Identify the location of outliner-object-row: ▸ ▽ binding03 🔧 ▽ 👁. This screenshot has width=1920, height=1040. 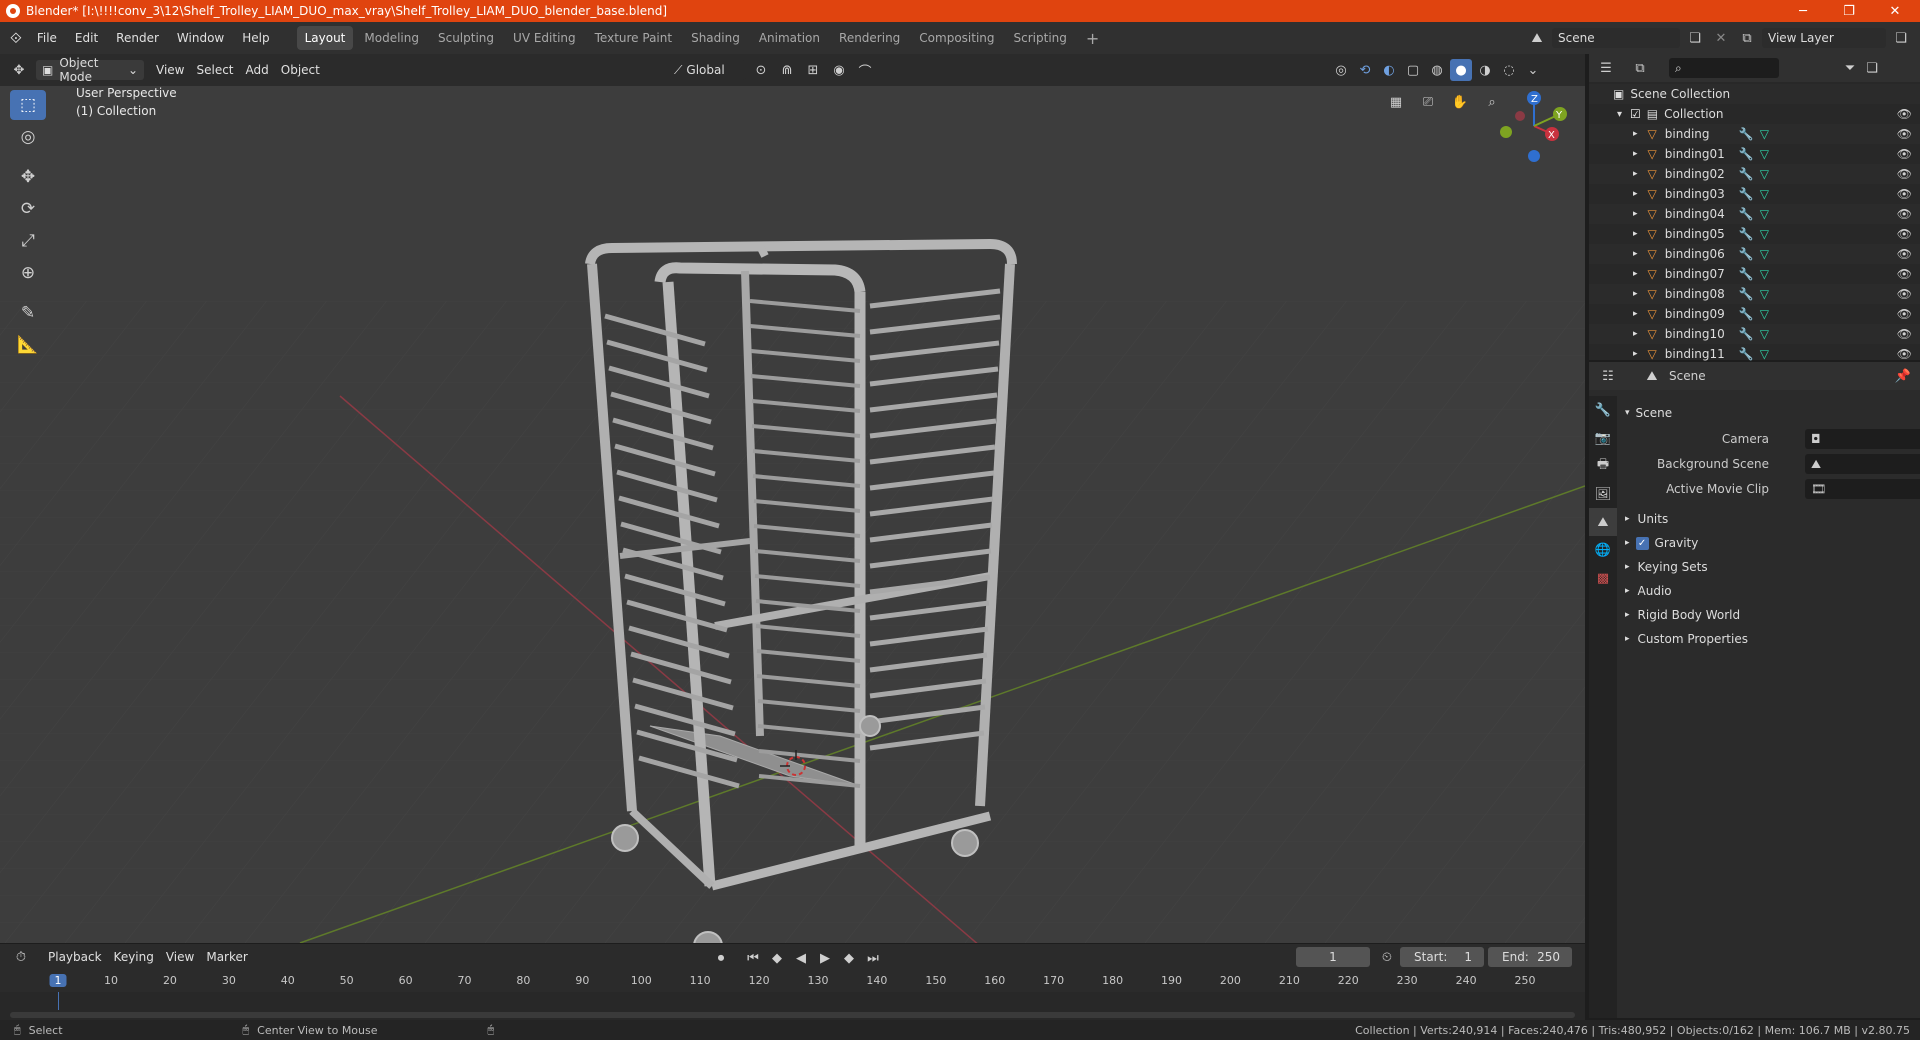
(1754, 194).